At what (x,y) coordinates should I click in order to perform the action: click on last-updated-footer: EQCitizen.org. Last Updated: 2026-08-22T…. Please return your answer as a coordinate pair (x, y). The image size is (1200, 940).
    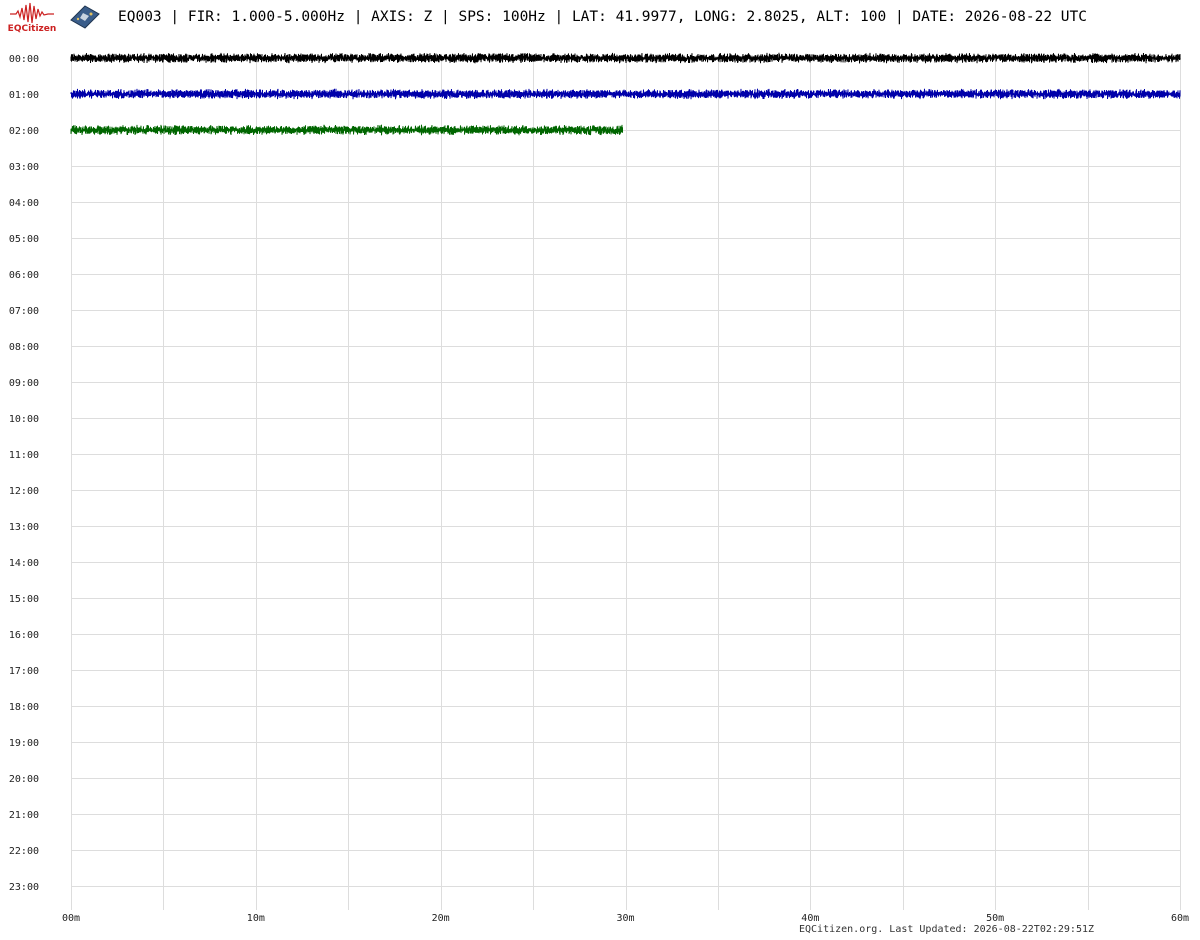
    Looking at the image, I should click on (947, 929).